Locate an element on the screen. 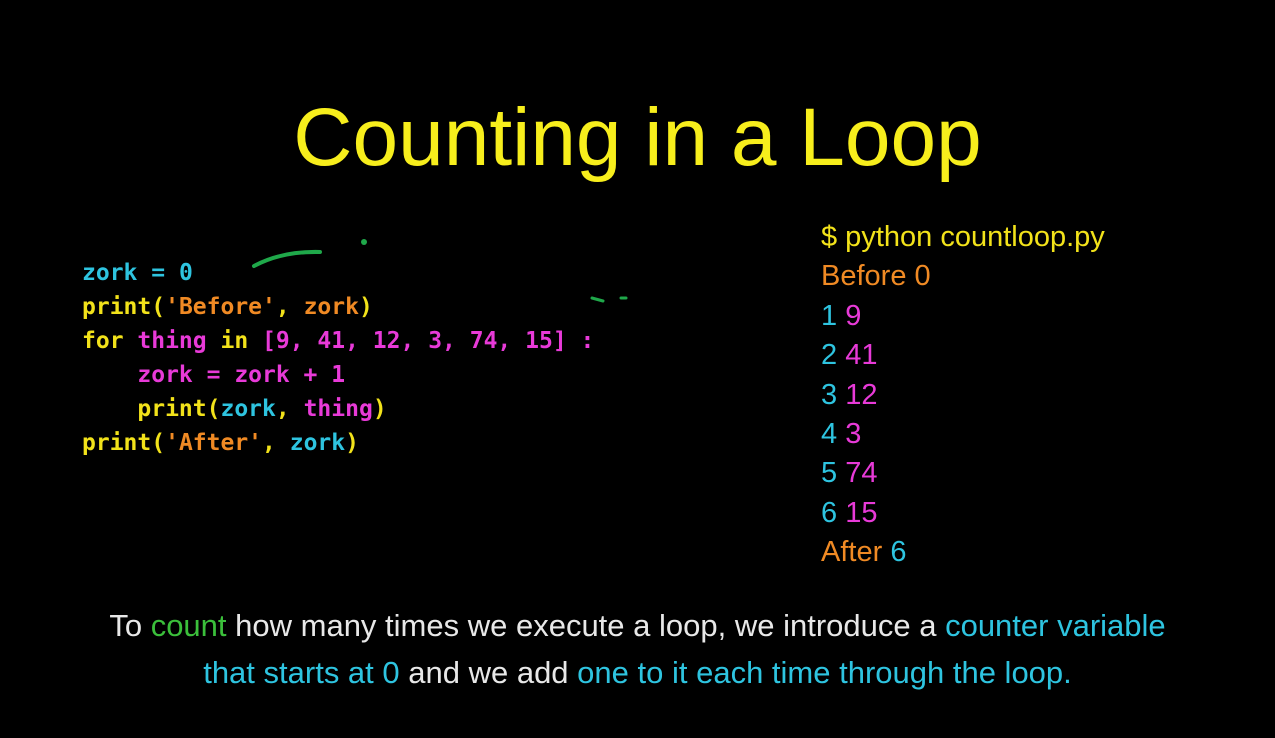  output-line: 6 15 is located at coordinates (963, 513).